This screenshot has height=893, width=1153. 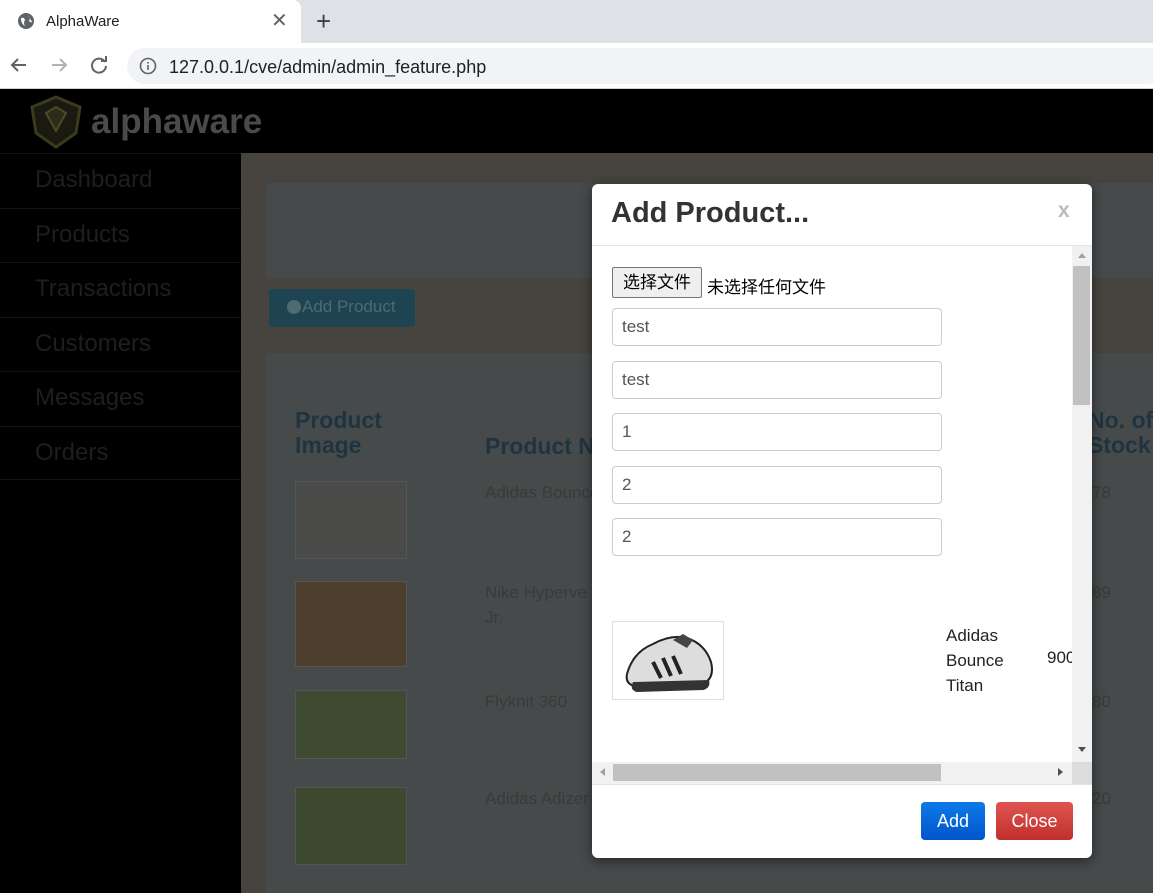 I want to click on product-stock: 89, so click(x=1101, y=592).